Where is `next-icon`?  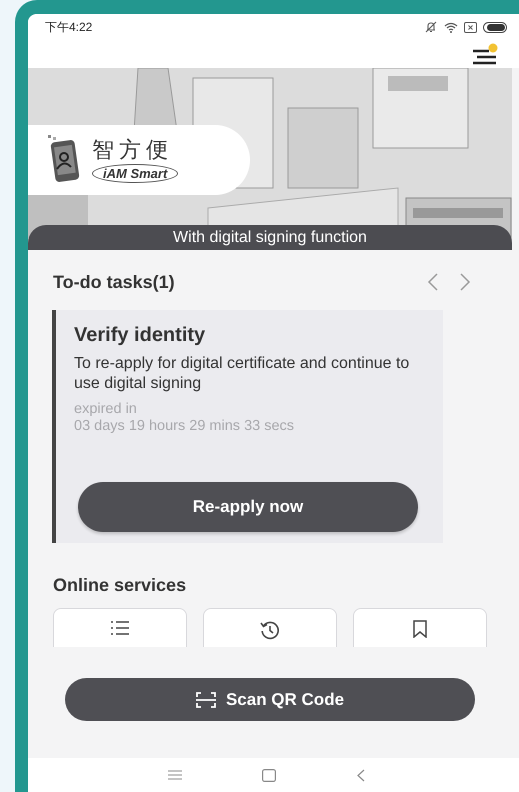
next-icon is located at coordinates (465, 282).